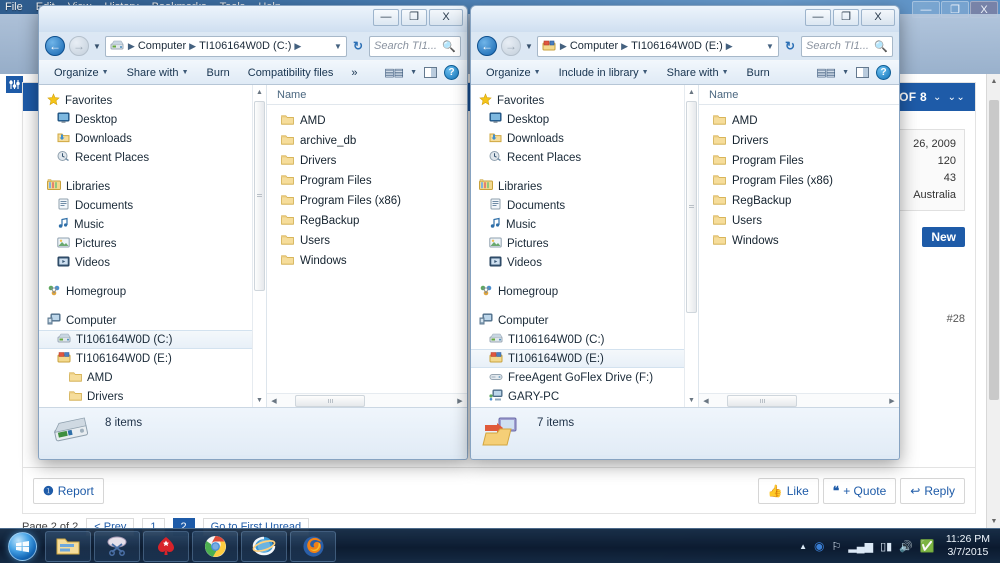  I want to click on nav-item-amd: AMD, so click(152, 377).